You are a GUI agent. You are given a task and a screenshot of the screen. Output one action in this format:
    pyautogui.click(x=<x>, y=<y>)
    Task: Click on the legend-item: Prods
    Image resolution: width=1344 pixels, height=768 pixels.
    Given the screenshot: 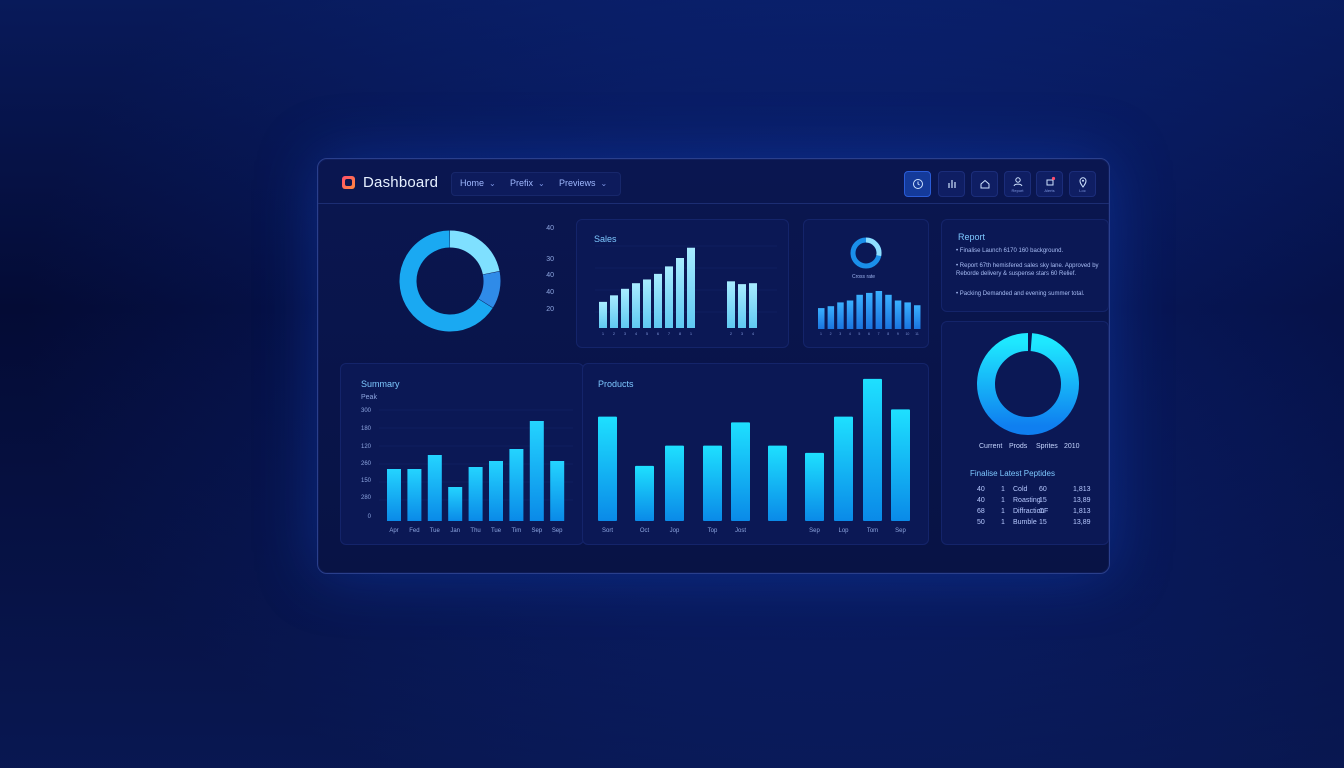 What is the action you would take?
    pyautogui.click(x=1018, y=446)
    